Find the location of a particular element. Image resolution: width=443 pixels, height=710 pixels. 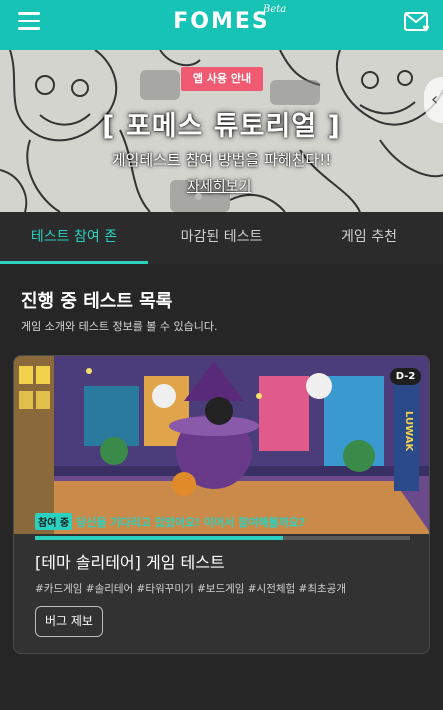

progress-bar is located at coordinates (222, 538).